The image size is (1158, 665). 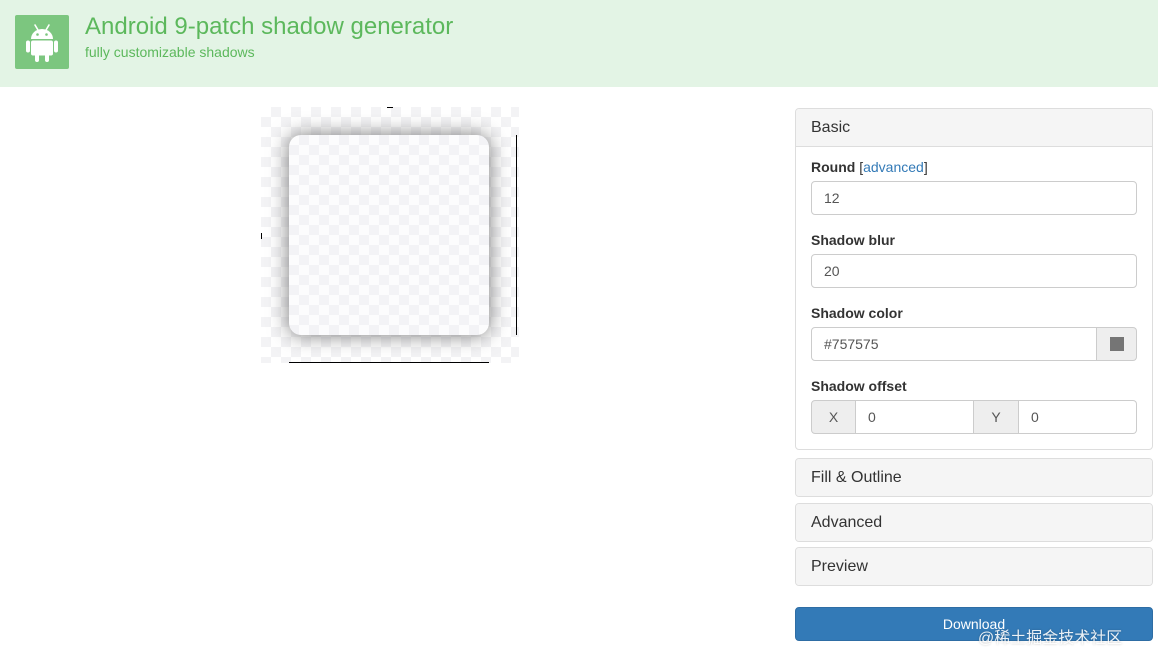 I want to click on watermark-text: @稀土掘金技术社区, so click(x=1050, y=638).